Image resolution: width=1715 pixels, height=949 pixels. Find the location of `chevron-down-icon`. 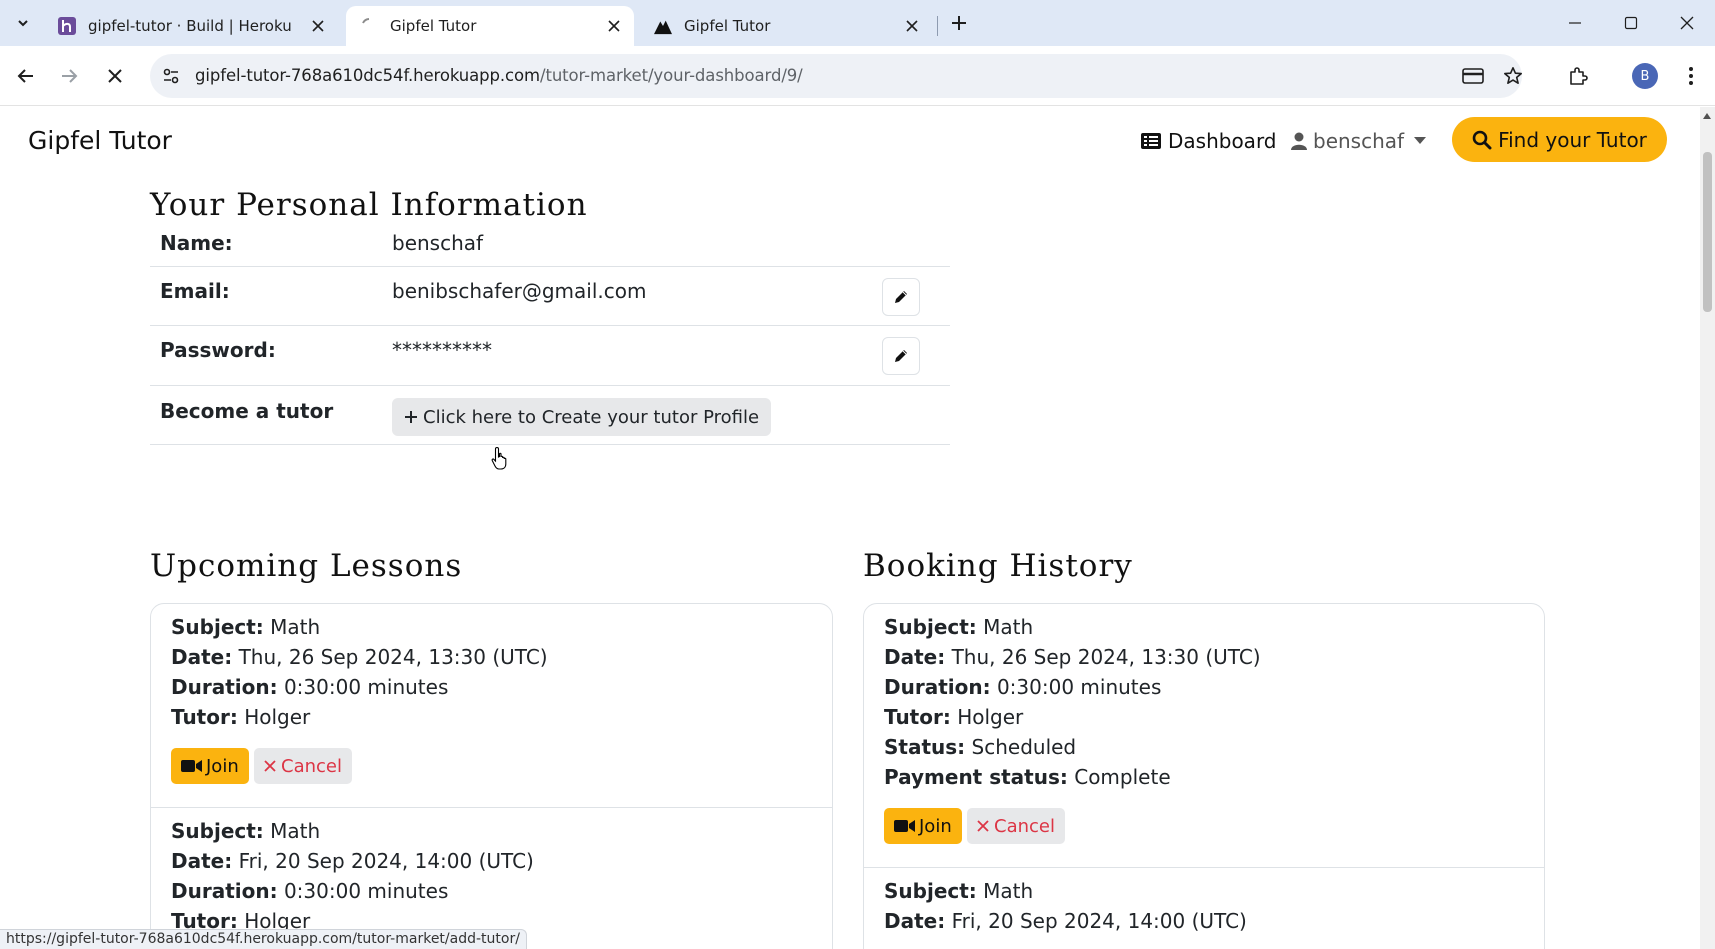

chevron-down-icon is located at coordinates (23, 23).